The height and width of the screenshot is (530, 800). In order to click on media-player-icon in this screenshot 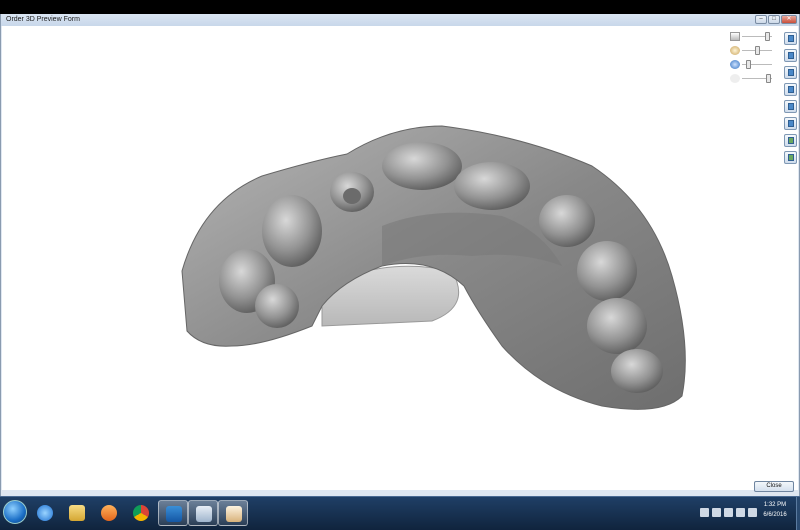, I will do `click(109, 513)`.